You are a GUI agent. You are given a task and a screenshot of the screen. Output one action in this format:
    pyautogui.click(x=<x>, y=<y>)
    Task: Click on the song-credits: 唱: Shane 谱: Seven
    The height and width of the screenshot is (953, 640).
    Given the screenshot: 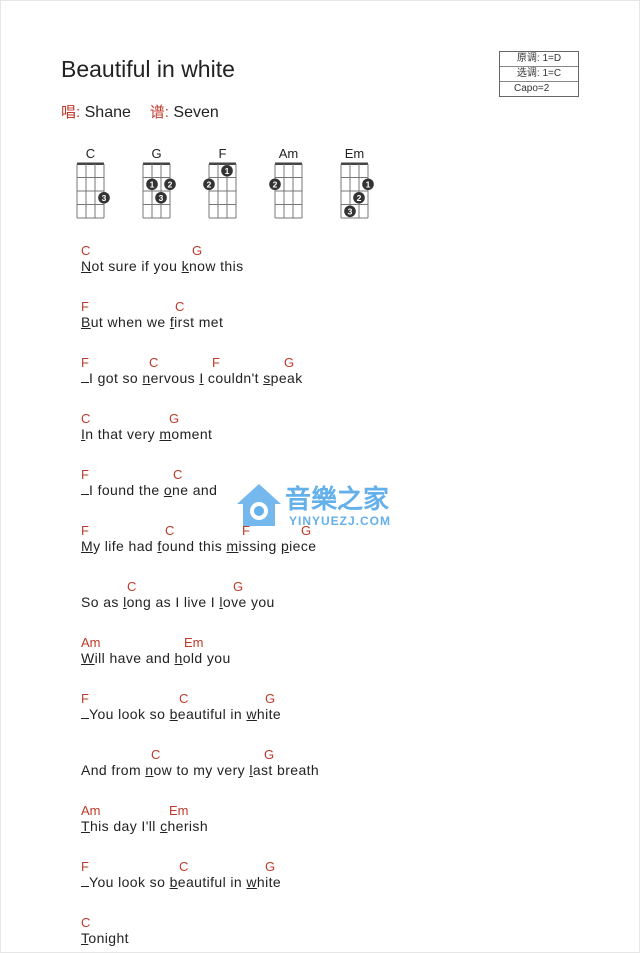 What is the action you would take?
    pyautogui.click(x=140, y=111)
    